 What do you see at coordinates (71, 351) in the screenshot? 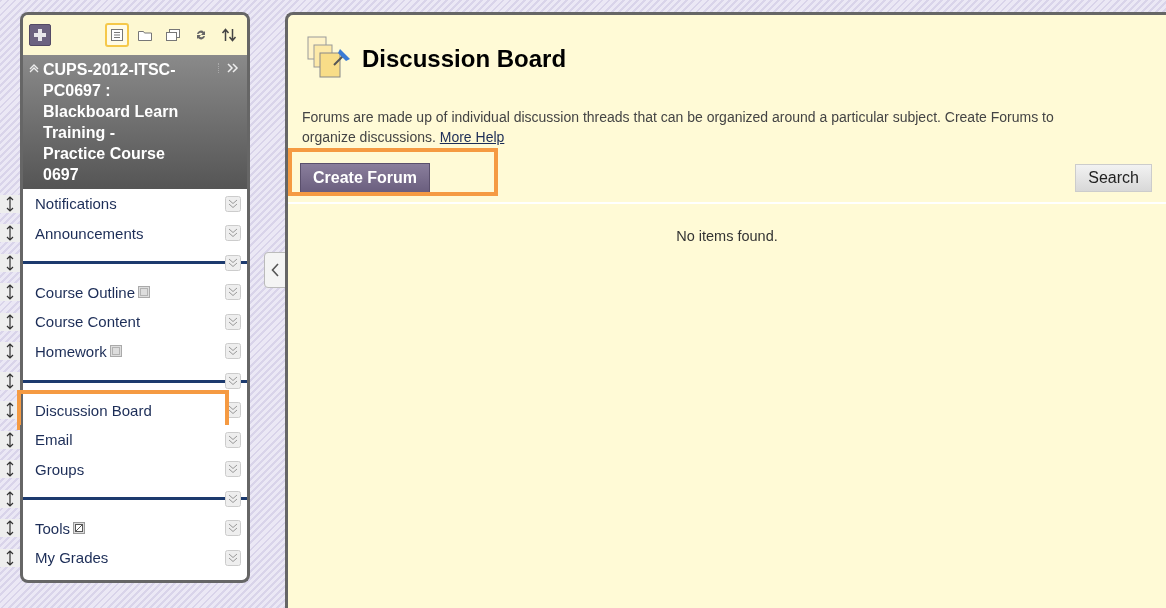
I see `menu-item: Homework` at bounding box center [71, 351].